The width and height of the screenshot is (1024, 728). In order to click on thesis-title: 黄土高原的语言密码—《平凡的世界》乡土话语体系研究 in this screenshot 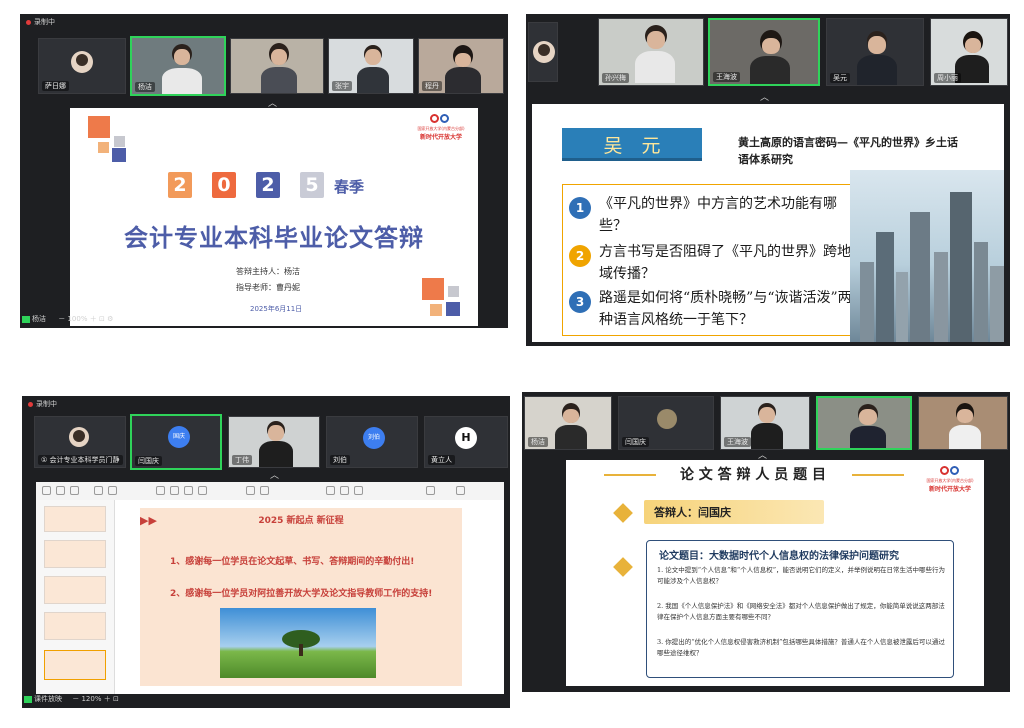, I will do `click(848, 151)`.